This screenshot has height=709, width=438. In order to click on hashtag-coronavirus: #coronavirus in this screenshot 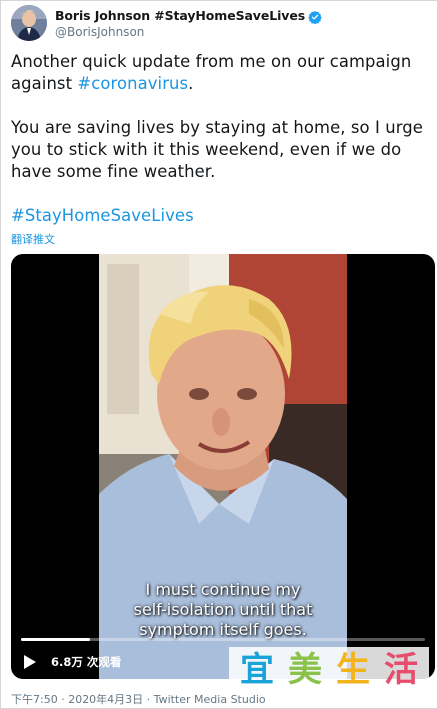, I will do `click(132, 83)`.